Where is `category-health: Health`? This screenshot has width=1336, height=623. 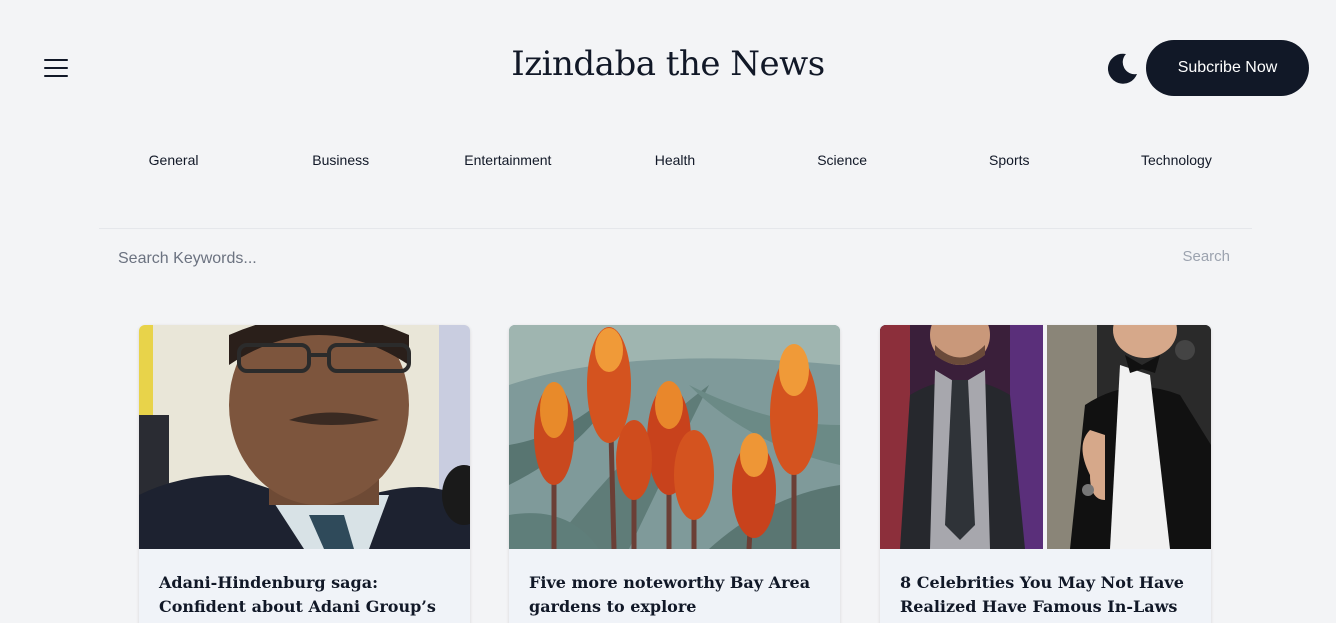 category-health: Health is located at coordinates (674, 163).